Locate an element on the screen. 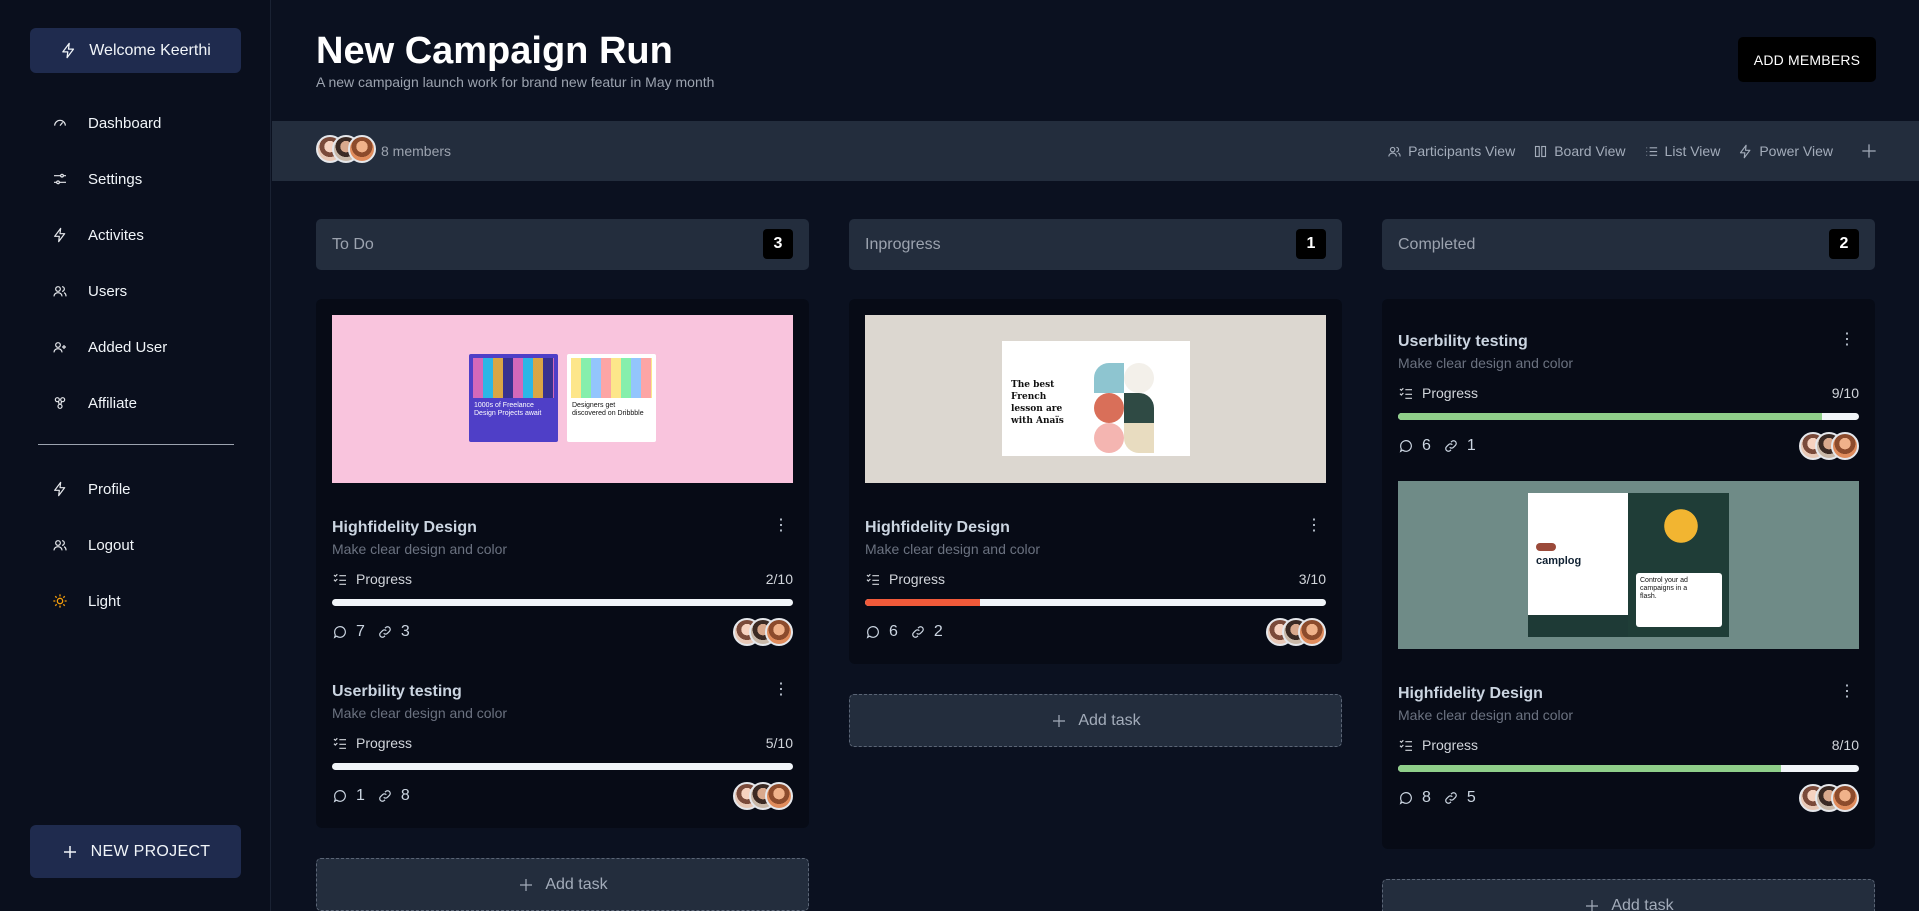  thumb-figure is located at coordinates (1681, 529).